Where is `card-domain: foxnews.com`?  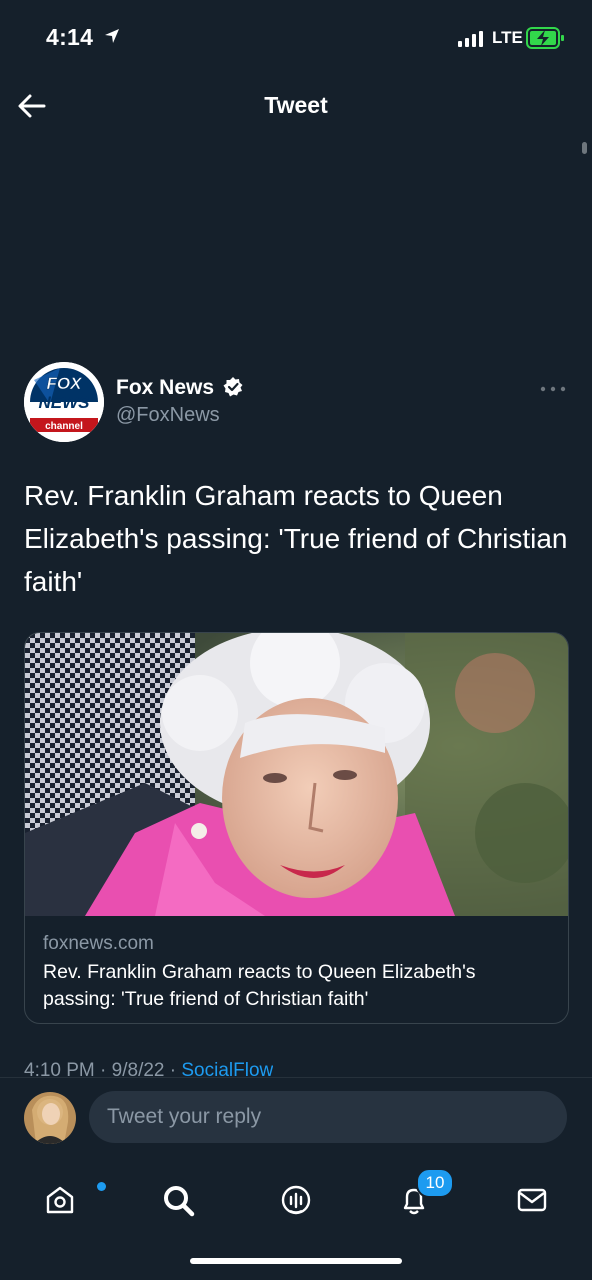 card-domain: foxnews.com is located at coordinates (98, 943).